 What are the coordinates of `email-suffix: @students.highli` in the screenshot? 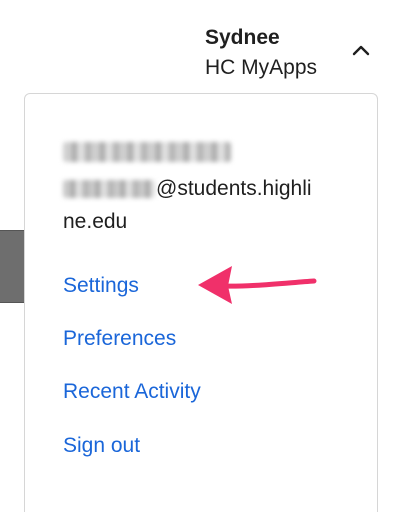 It's located at (234, 188).